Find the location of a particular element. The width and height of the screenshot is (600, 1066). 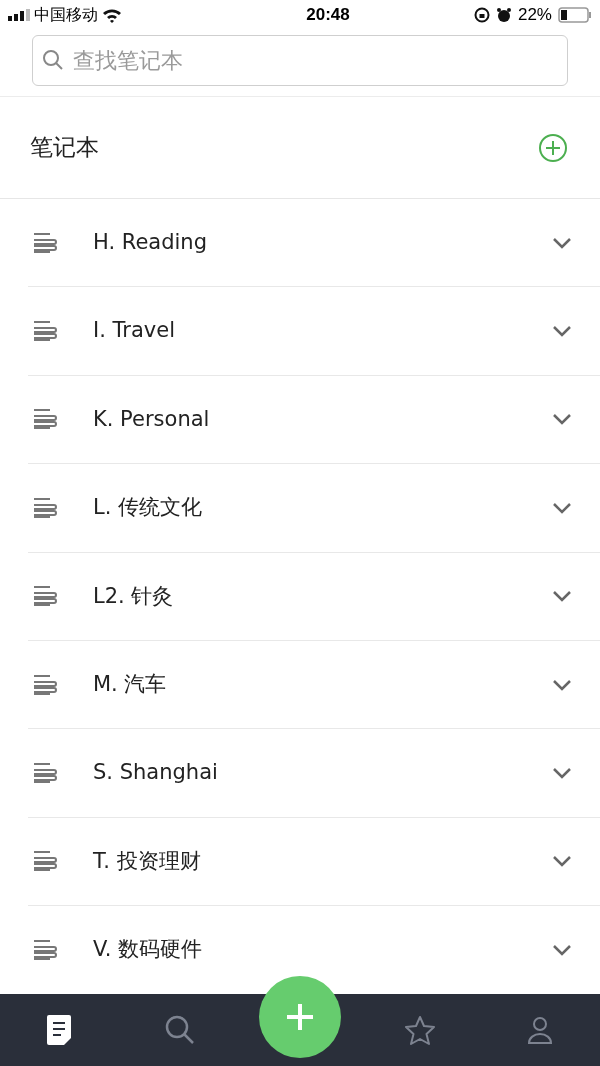

alarm-icon is located at coordinates (503, 15).